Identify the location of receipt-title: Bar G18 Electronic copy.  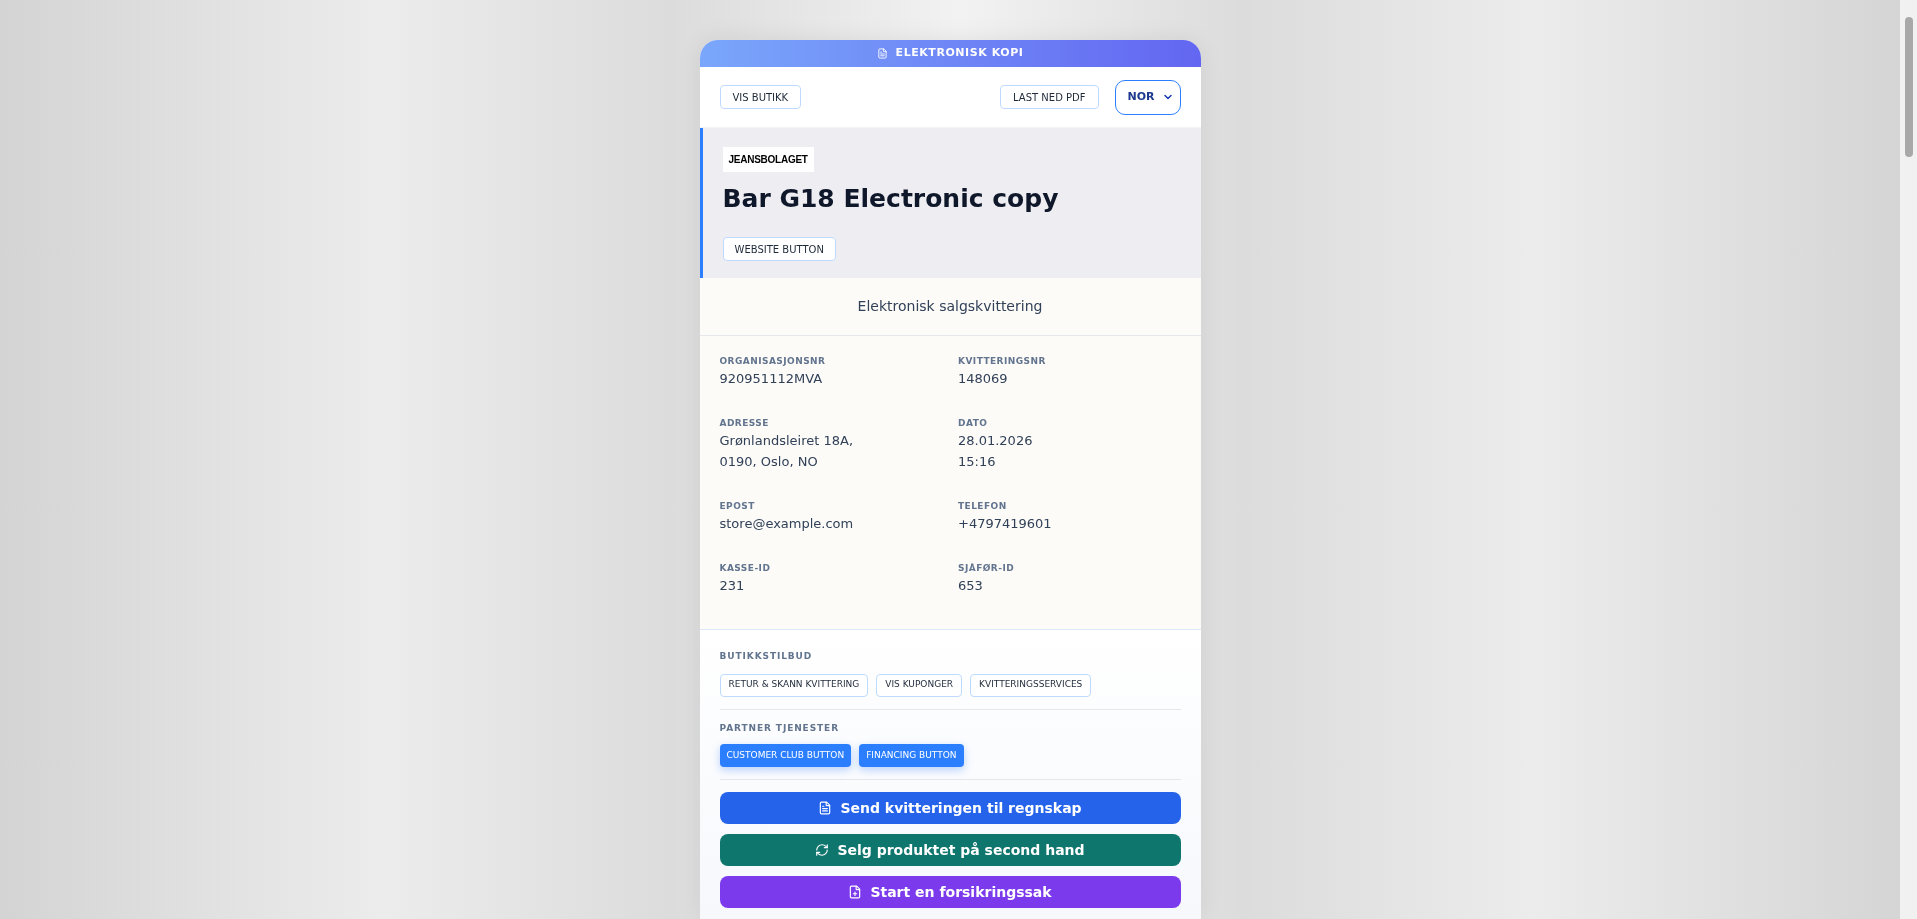
(890, 198).